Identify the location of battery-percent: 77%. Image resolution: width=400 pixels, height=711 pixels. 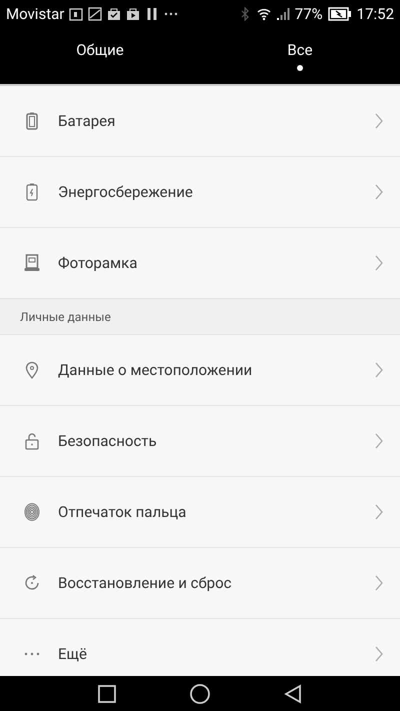
(308, 14).